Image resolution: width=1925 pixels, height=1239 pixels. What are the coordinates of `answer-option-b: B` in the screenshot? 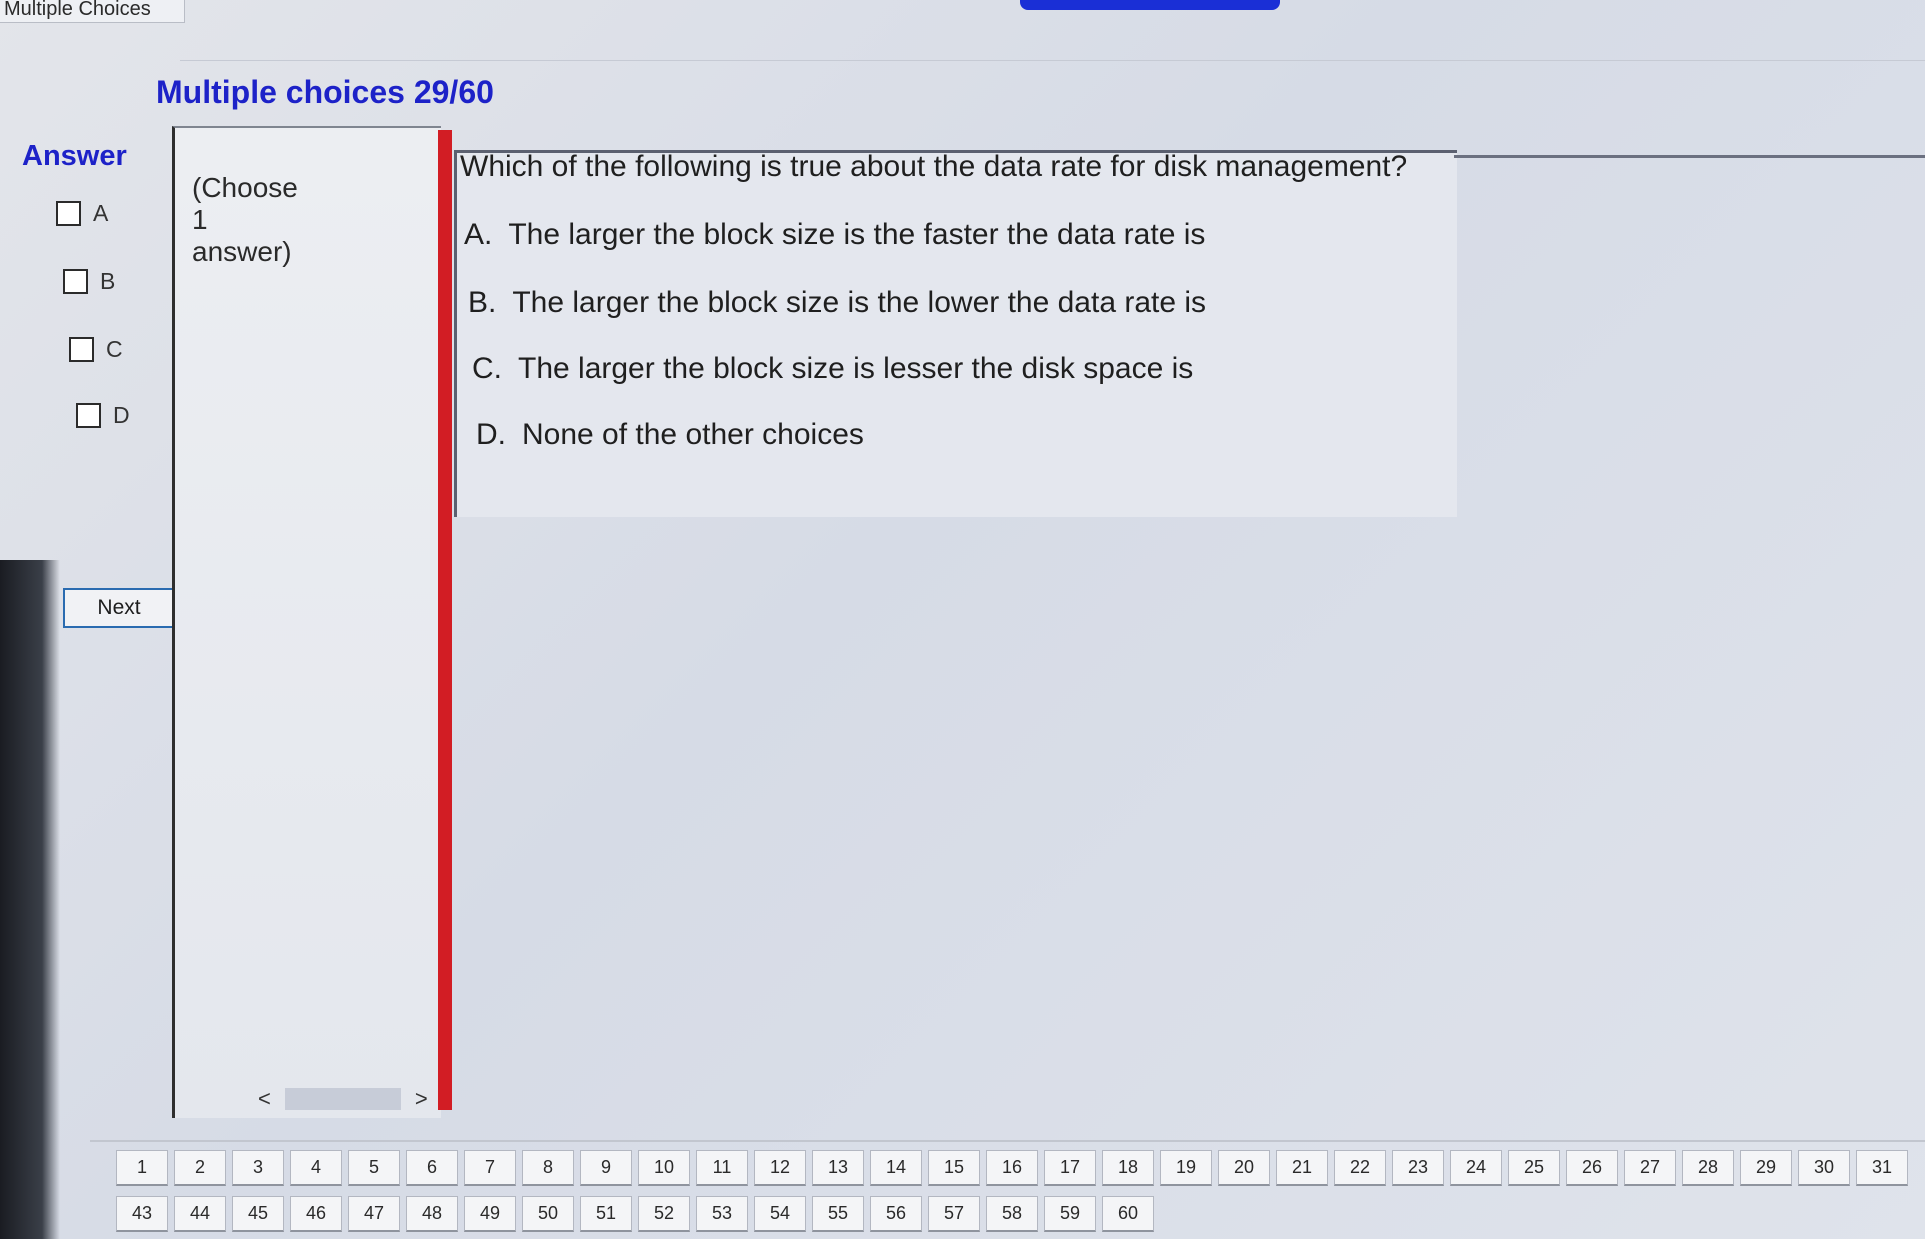 It's located at (89, 281).